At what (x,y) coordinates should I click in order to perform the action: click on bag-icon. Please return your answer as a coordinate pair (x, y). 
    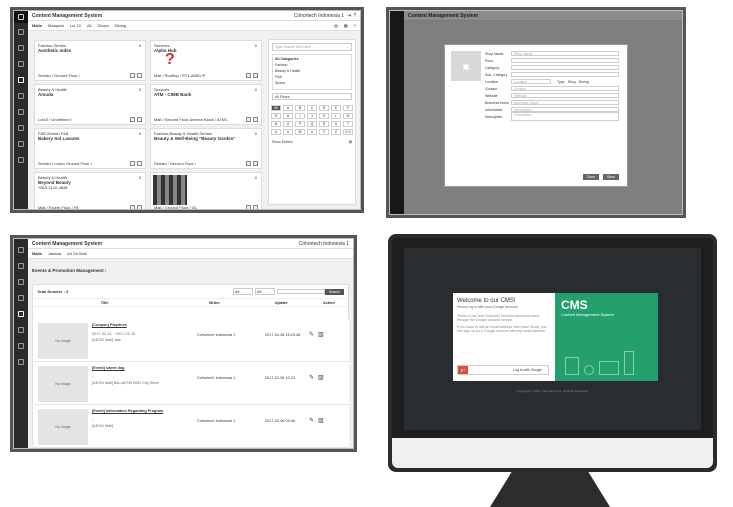
    Looking at the image, I should click on (21, 298).